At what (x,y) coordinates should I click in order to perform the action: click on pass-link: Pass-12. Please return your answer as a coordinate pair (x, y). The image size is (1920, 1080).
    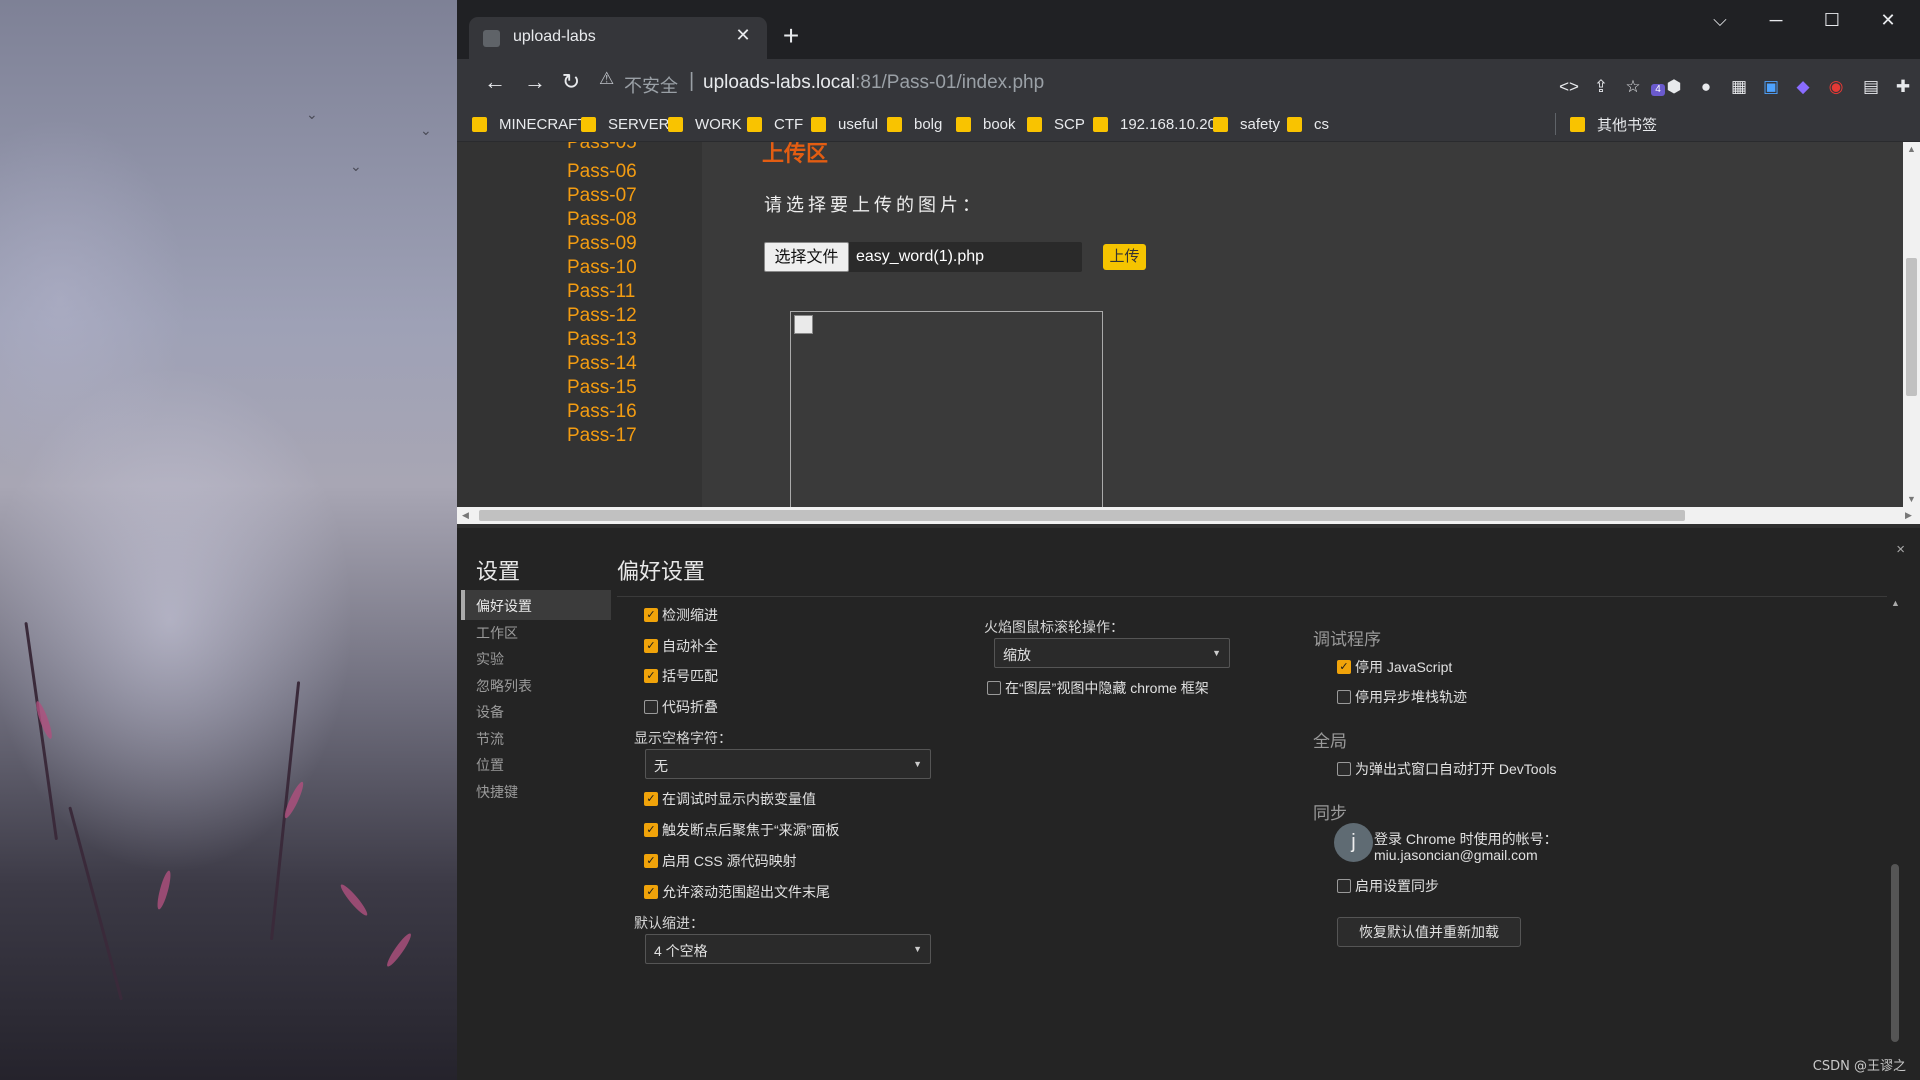
    Looking at the image, I should click on (602, 316).